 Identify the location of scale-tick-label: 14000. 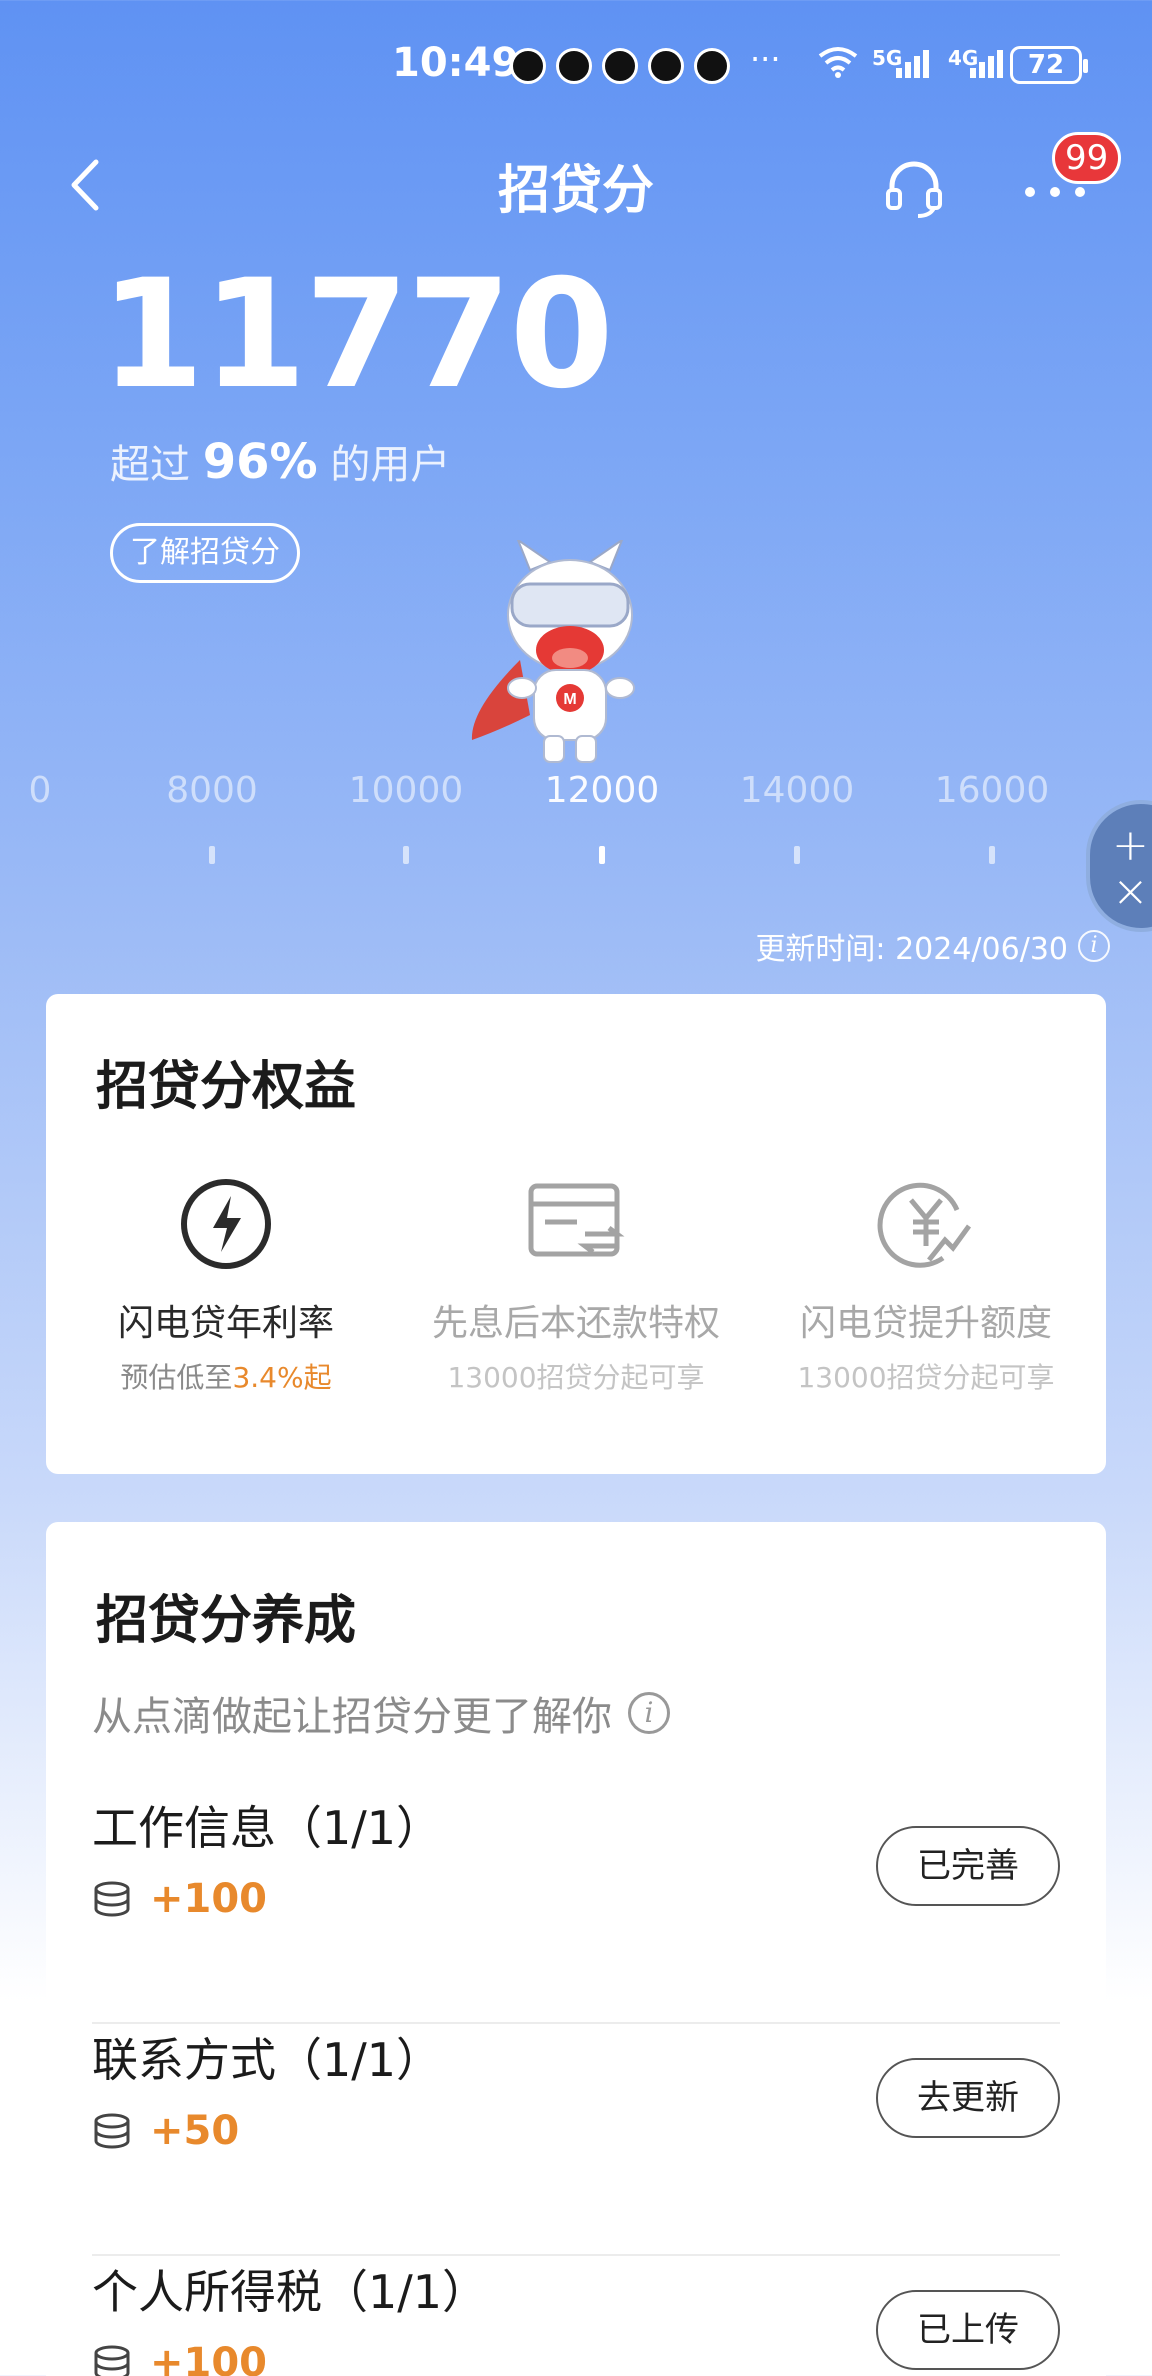
(797, 790).